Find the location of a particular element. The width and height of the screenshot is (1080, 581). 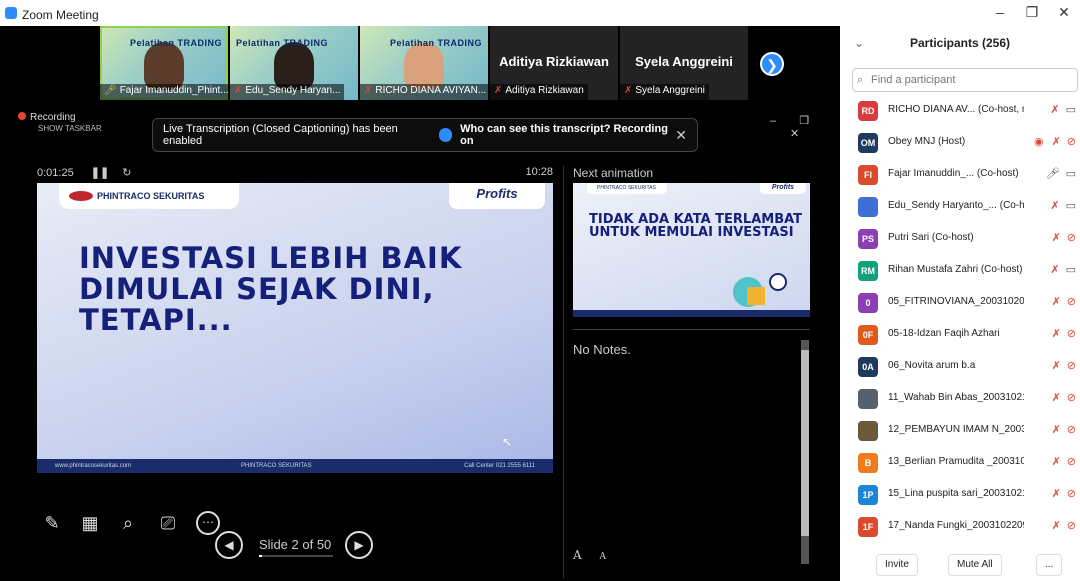

participant-row: Edu_Sendy Haryanto_... (Co-host) ✗ ▭ is located at coordinates (960, 207).